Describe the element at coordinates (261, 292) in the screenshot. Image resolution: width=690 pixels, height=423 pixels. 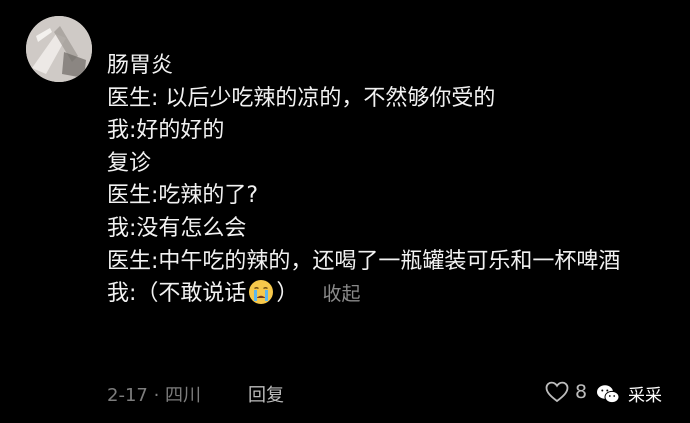
I see `crying-face-emoji-icon` at that location.